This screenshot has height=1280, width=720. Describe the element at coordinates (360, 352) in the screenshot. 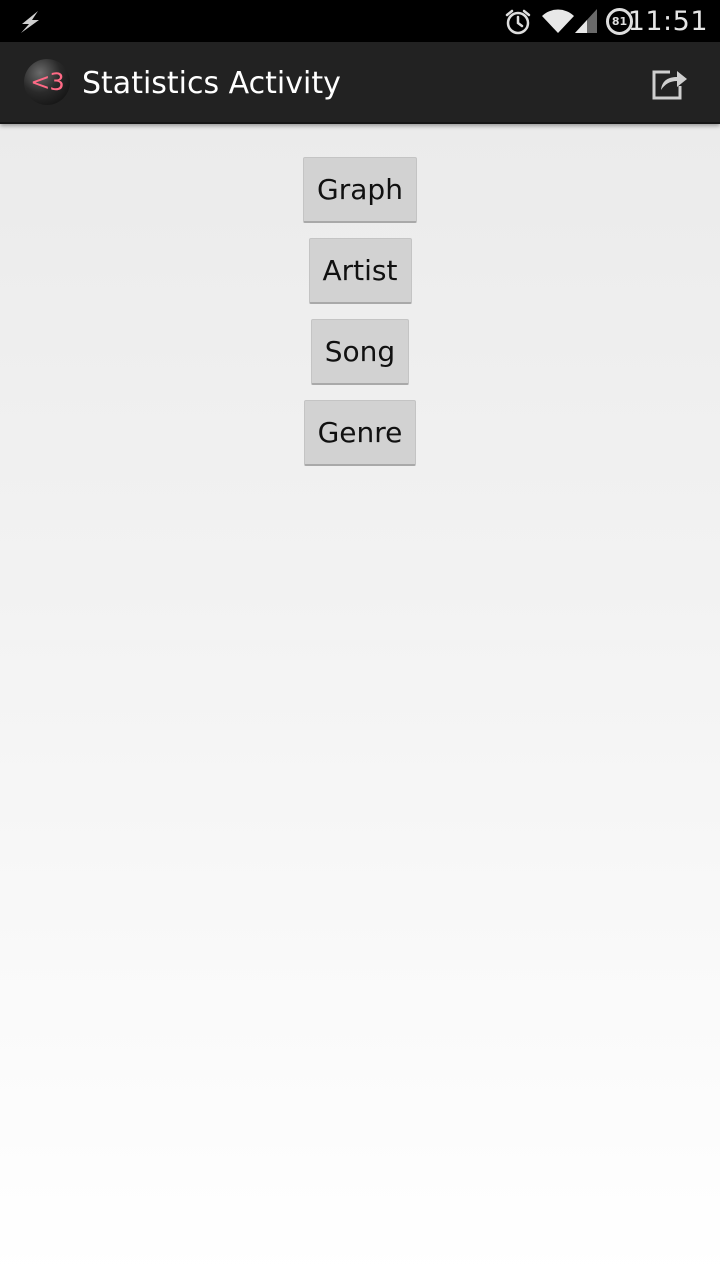

I see `song-button: Song` at that location.